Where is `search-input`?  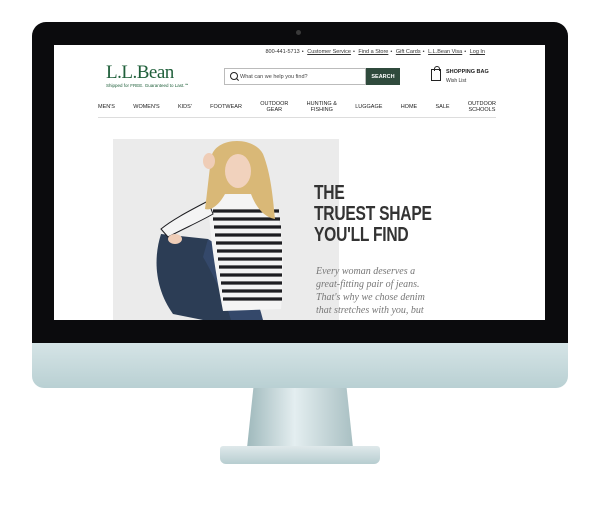 search-input is located at coordinates (302, 76).